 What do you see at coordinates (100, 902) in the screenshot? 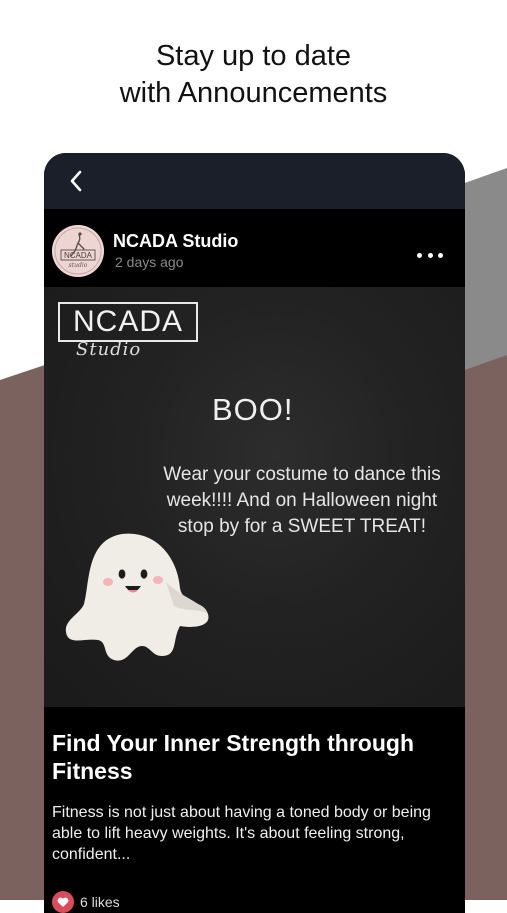
I see `likes-count: 6 likes` at bounding box center [100, 902].